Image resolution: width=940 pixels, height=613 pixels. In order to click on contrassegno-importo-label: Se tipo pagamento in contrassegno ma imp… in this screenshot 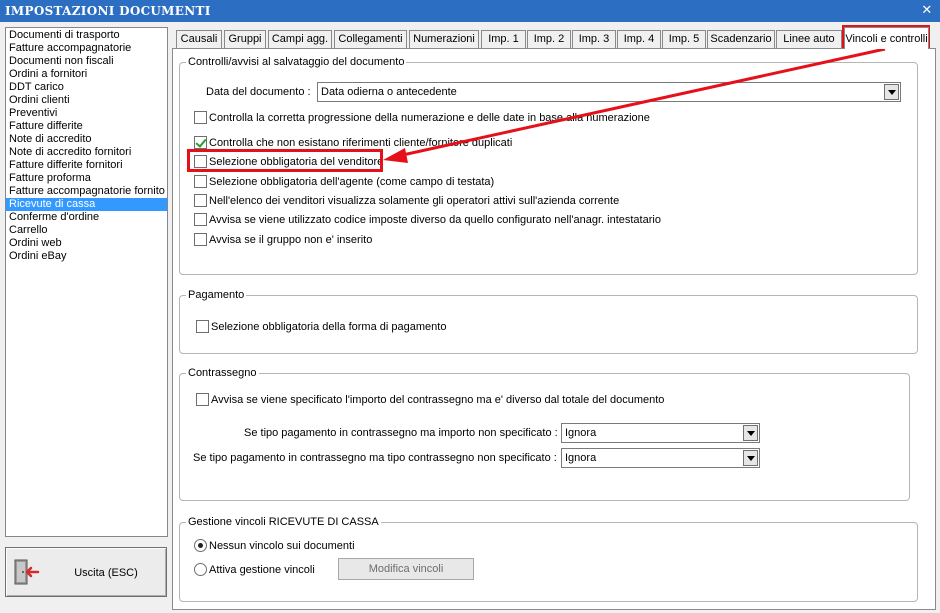, I will do `click(401, 433)`.